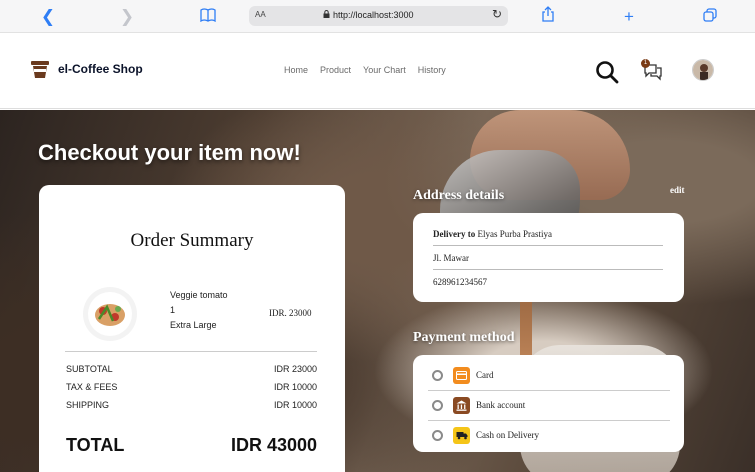  What do you see at coordinates (193, 325) in the screenshot?
I see `item-size: Extra Large` at bounding box center [193, 325].